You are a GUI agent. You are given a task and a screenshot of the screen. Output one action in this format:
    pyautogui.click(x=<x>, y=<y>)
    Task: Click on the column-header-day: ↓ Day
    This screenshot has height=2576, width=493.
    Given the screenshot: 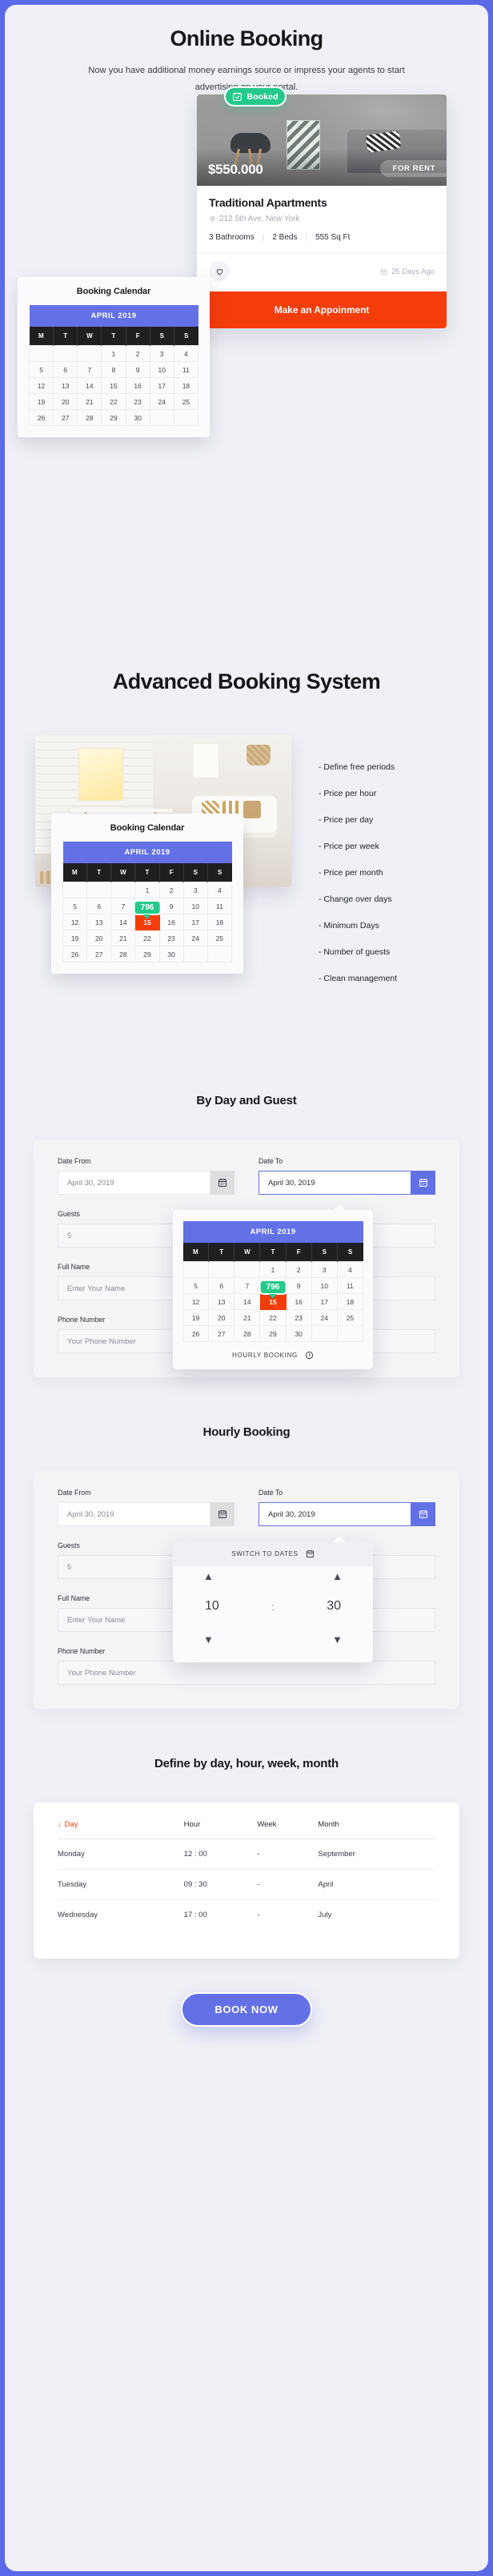 What is the action you would take?
    pyautogui.click(x=121, y=1829)
    